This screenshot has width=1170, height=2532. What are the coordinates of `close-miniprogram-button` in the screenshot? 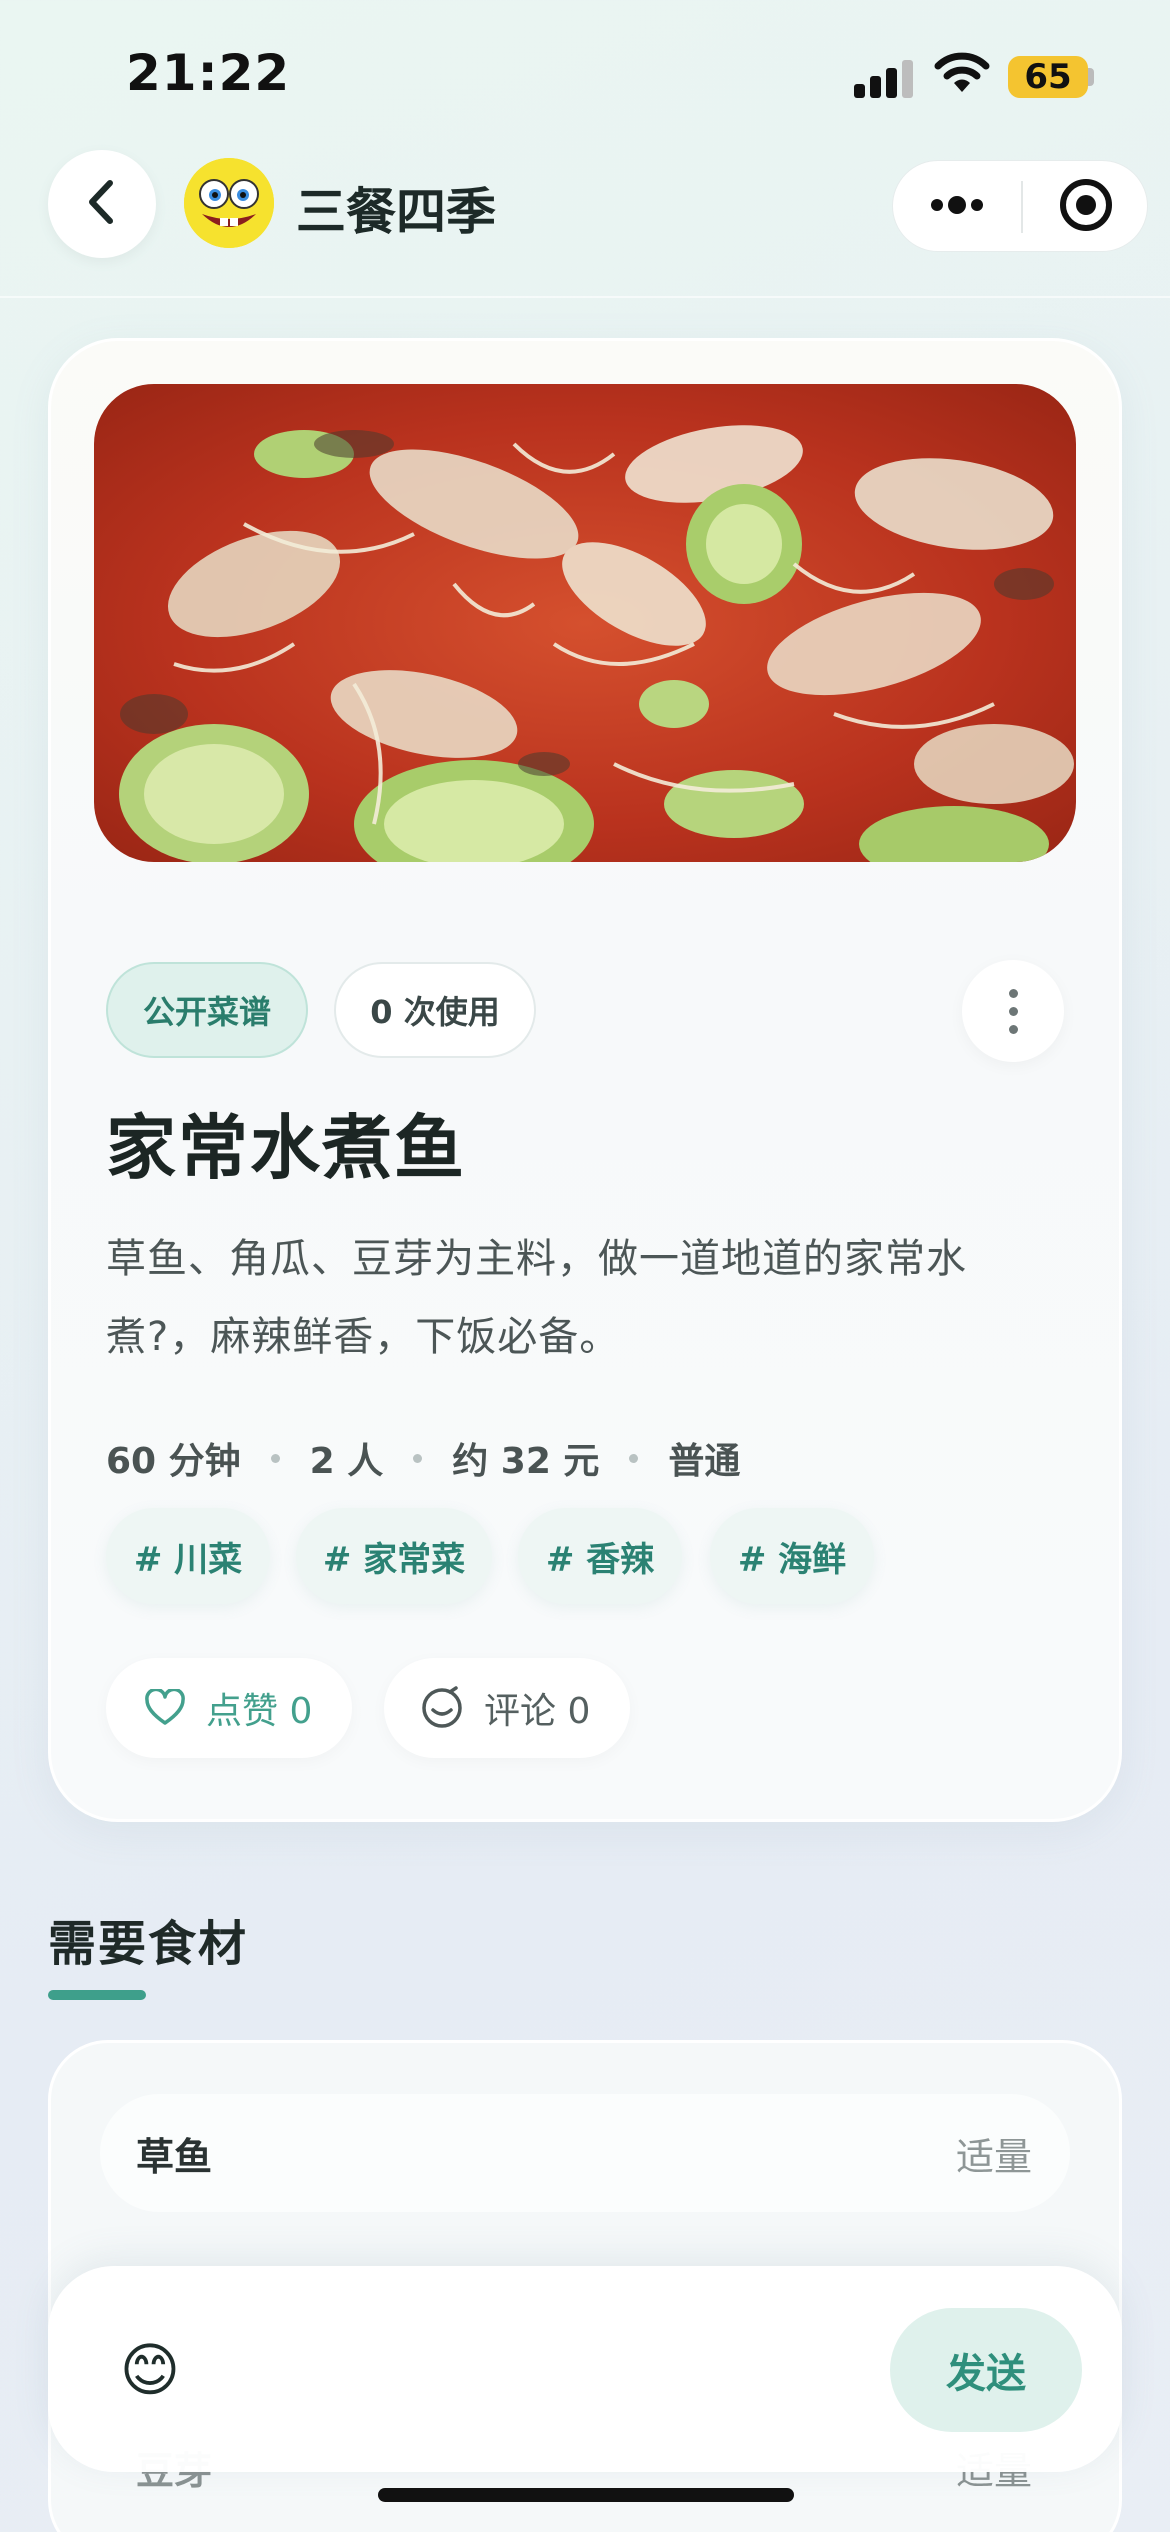 It's located at (1086, 207).